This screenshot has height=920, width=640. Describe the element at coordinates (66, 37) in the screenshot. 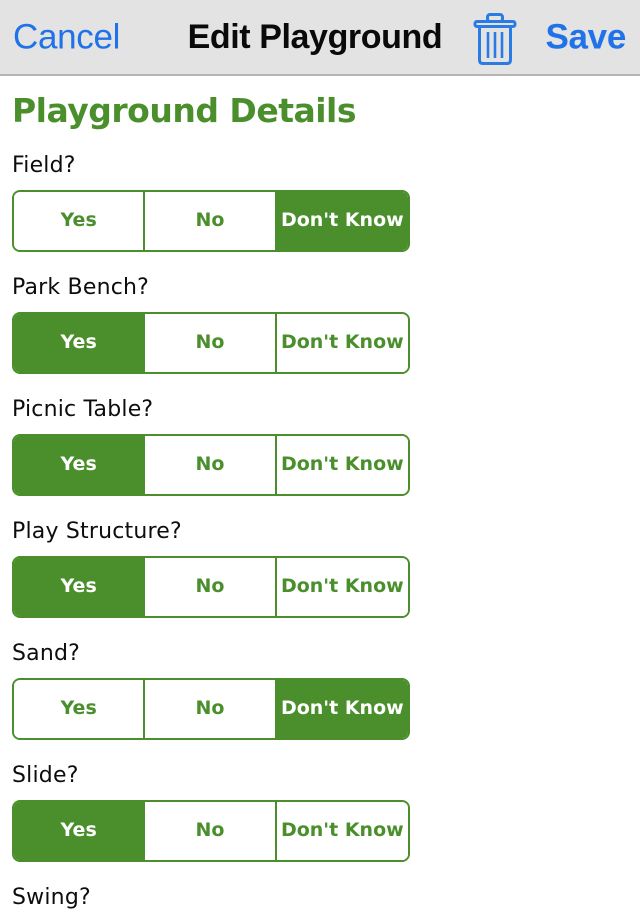

I see `cancel-button: Cancel` at that location.